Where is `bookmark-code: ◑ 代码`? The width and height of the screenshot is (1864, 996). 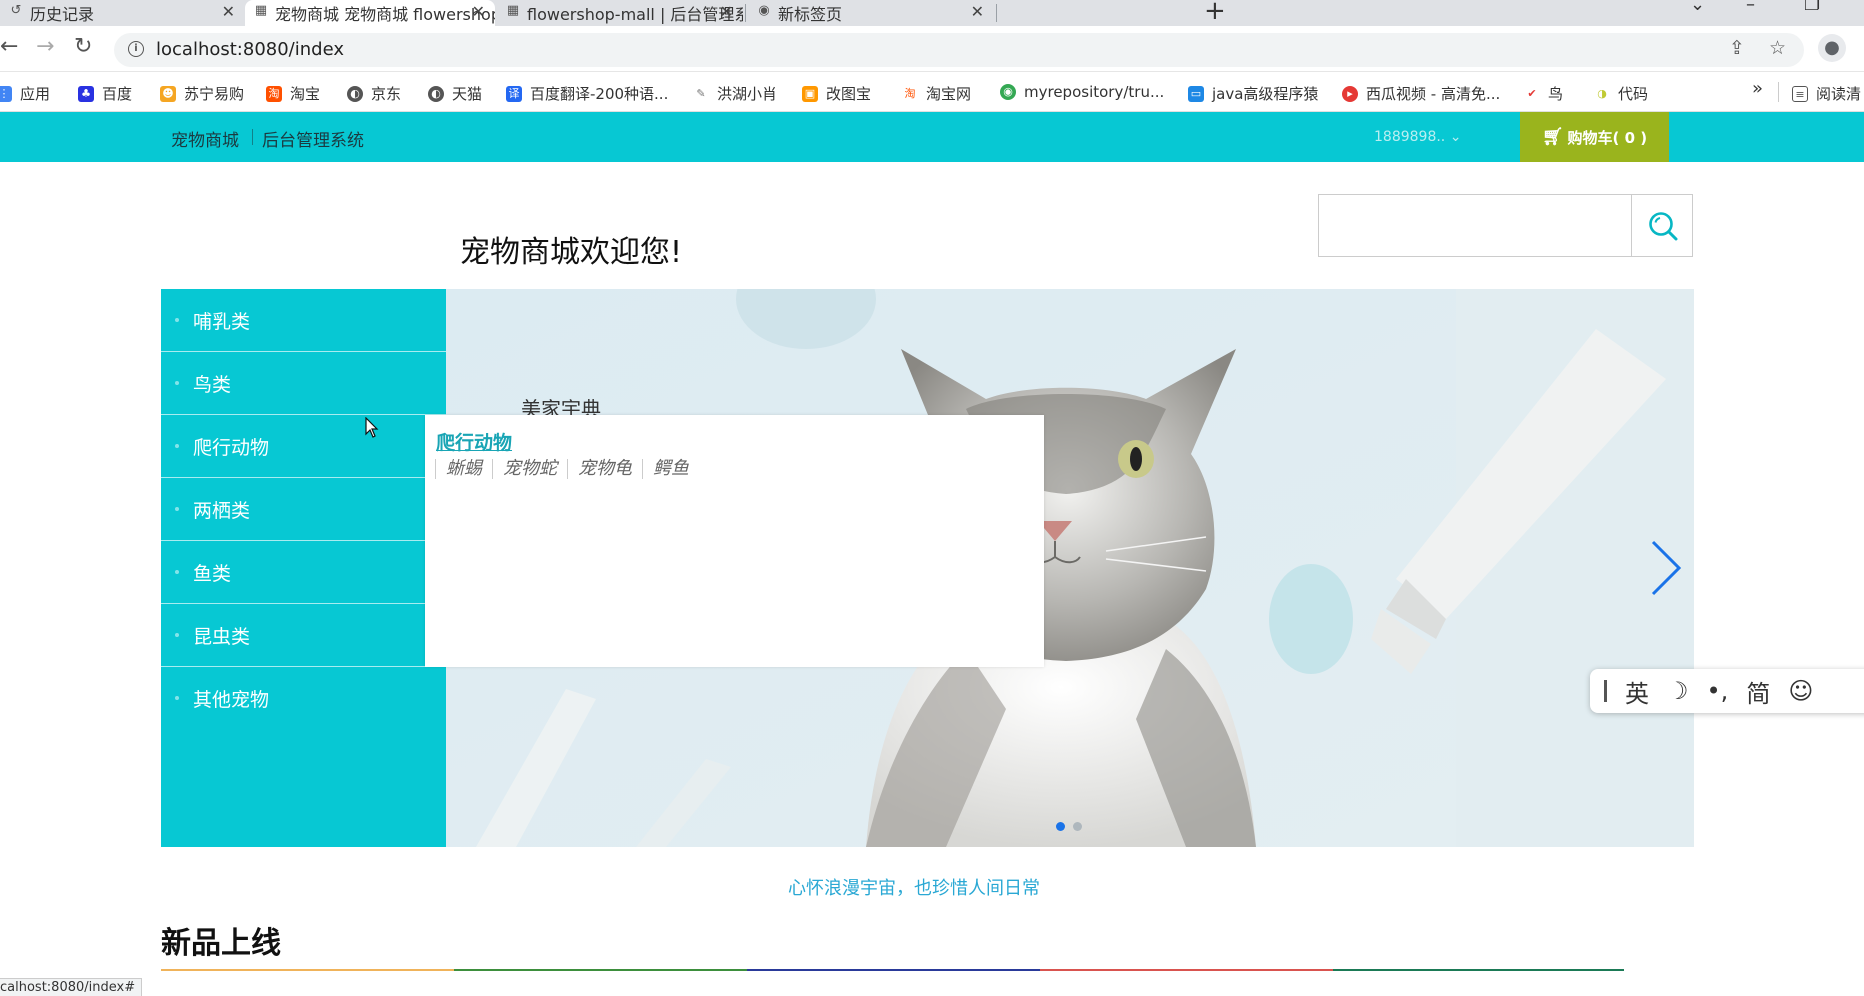
bookmark-code: ◑ 代码 is located at coordinates (1621, 93).